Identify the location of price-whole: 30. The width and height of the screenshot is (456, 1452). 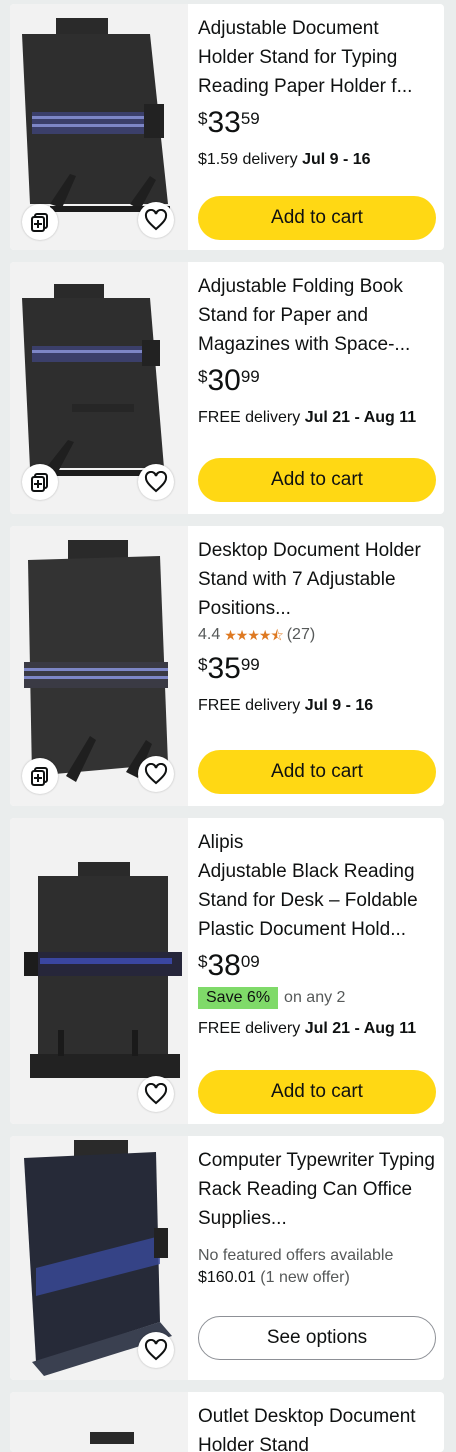
(224, 380).